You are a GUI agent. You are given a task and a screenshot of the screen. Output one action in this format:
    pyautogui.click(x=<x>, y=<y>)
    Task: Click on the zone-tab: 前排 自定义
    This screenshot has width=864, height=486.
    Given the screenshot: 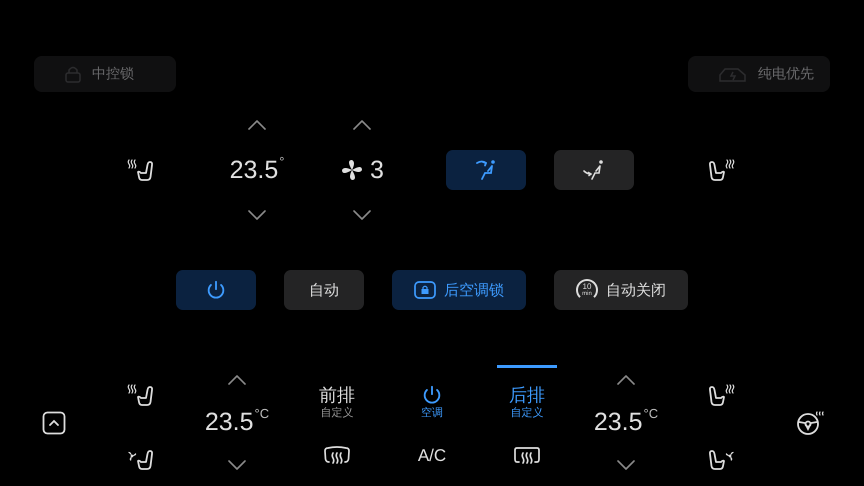 What is the action you would take?
    pyautogui.click(x=337, y=392)
    